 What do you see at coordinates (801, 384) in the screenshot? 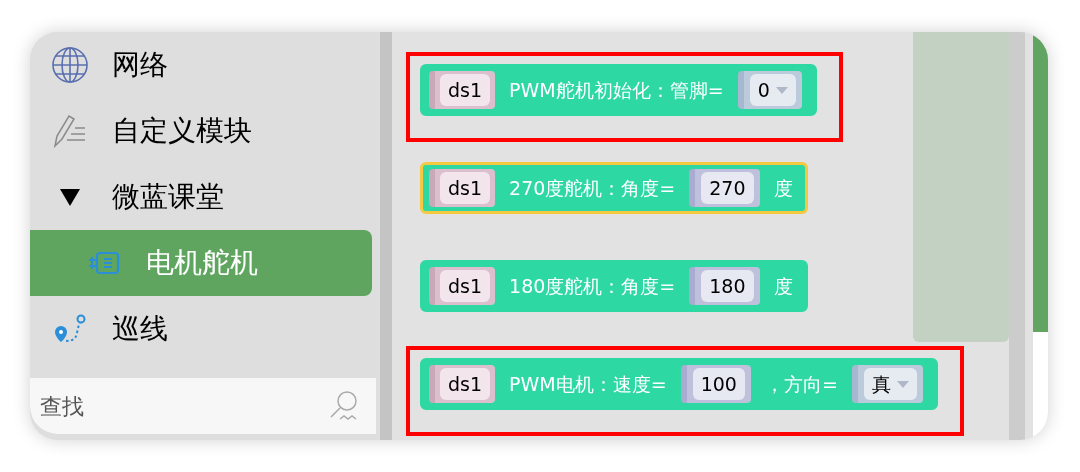
I see `block-label: ，方向=` at bounding box center [801, 384].